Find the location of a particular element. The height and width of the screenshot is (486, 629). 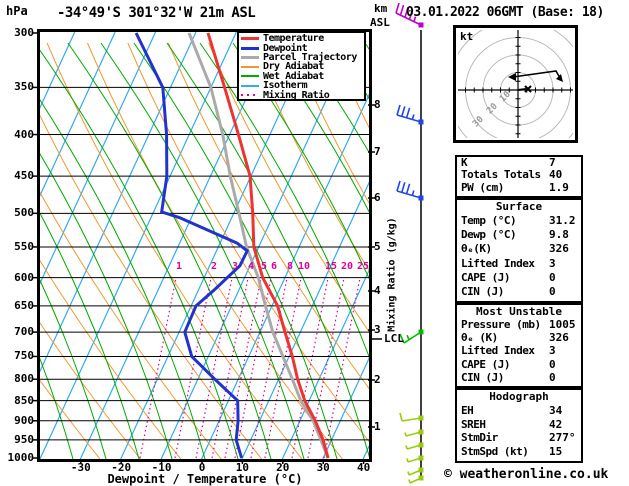

legend-swatch-isotherm is located at coordinates (250, 85).